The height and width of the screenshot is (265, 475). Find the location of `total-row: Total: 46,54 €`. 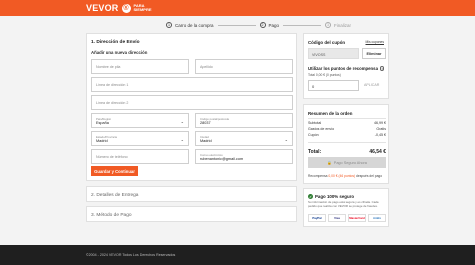

total-row: Total: 46,54 € is located at coordinates (347, 152).